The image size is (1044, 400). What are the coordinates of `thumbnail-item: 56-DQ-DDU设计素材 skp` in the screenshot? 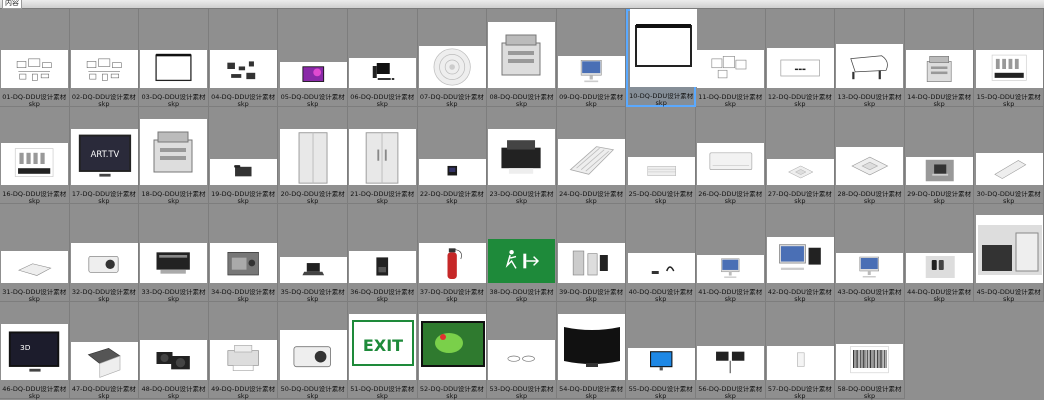 It's located at (731, 350).